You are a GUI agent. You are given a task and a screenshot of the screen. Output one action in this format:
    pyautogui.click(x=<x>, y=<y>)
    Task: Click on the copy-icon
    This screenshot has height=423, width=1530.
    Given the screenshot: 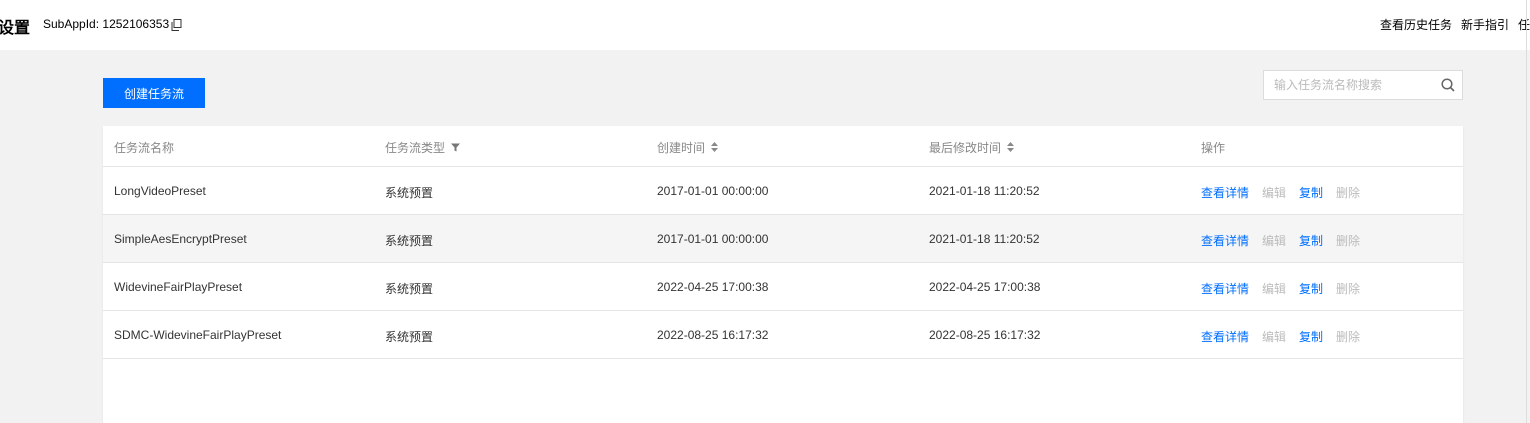 What is the action you would take?
    pyautogui.click(x=177, y=25)
    